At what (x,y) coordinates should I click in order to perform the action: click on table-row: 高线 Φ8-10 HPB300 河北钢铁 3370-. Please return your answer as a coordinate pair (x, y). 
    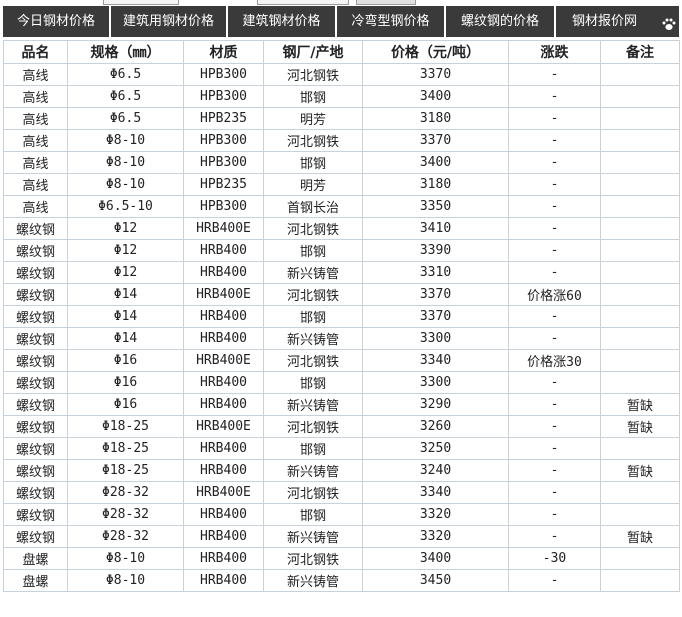
    Looking at the image, I should click on (341, 140).